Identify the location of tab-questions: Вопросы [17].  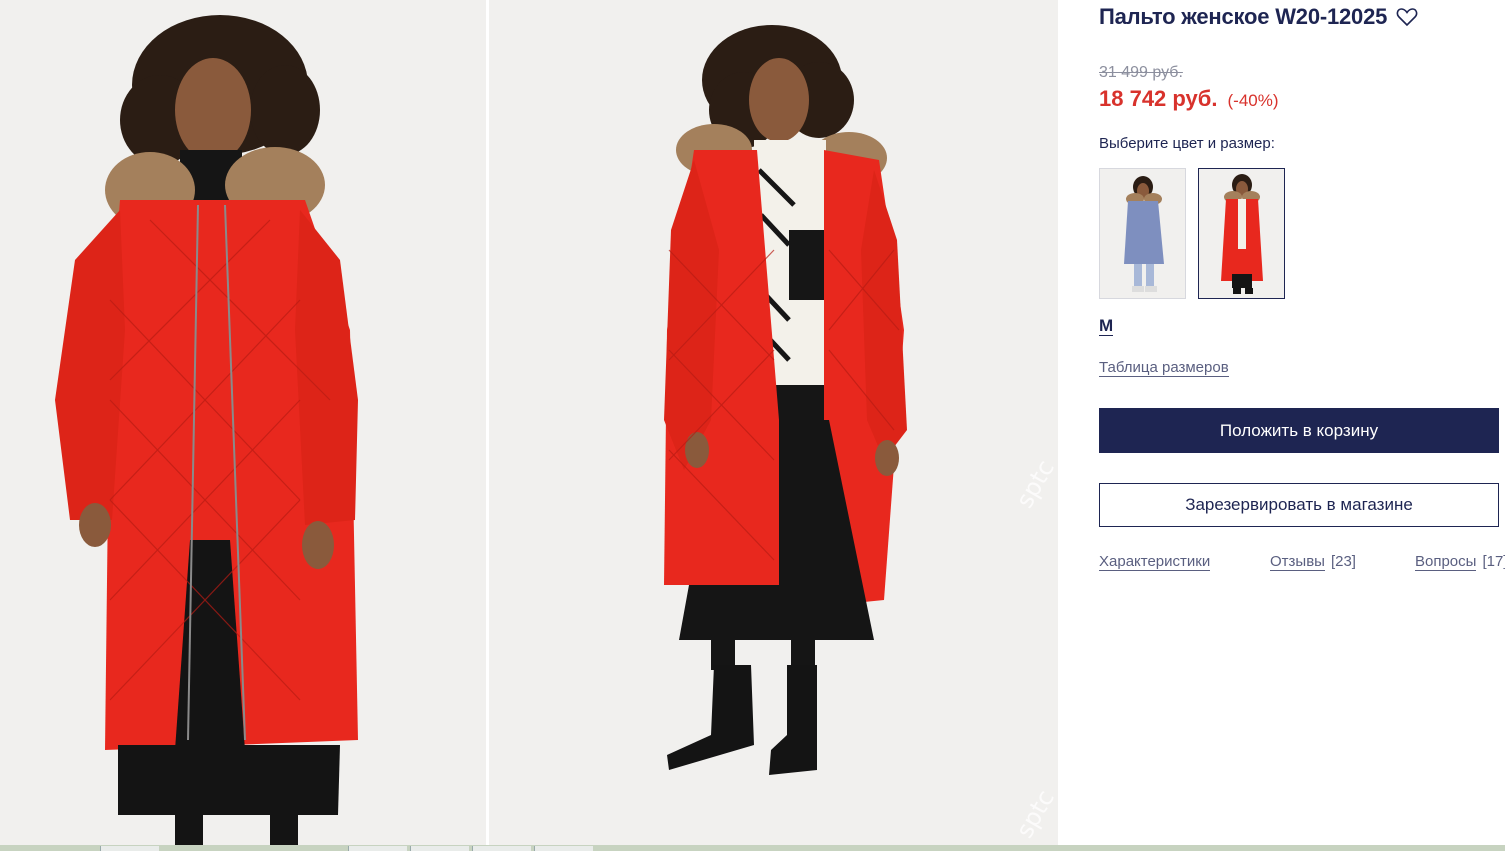
(1460, 562).